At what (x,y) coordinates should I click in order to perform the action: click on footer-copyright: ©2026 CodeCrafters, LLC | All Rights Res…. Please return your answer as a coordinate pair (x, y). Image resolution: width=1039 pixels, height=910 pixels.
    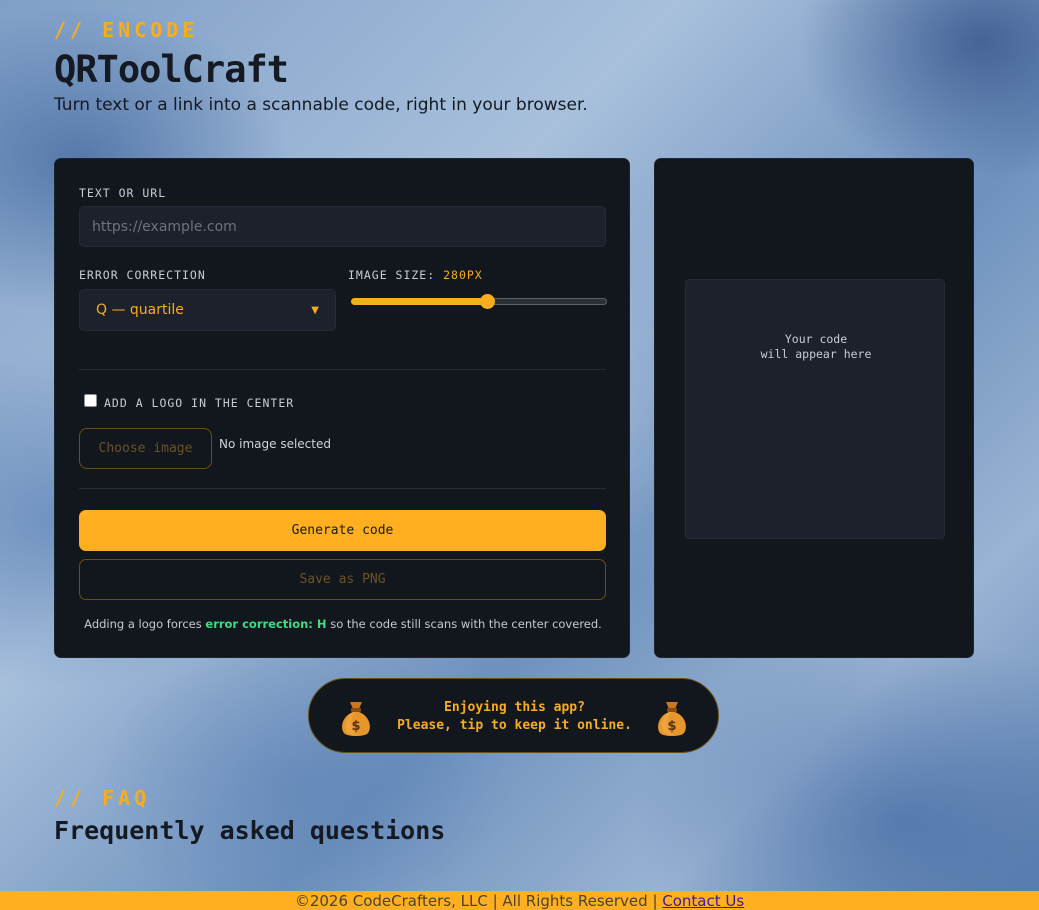
    Looking at the image, I should click on (478, 901).